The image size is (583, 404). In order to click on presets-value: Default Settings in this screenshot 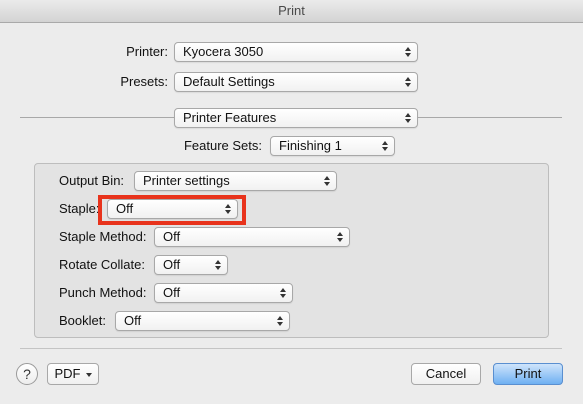, I will do `click(229, 81)`.